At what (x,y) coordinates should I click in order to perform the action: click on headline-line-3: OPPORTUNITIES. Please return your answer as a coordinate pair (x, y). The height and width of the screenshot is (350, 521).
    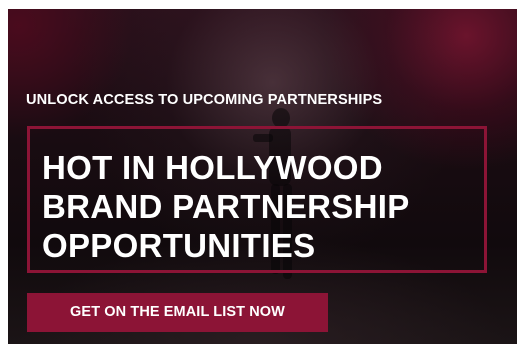
    Looking at the image, I should click on (179, 245).